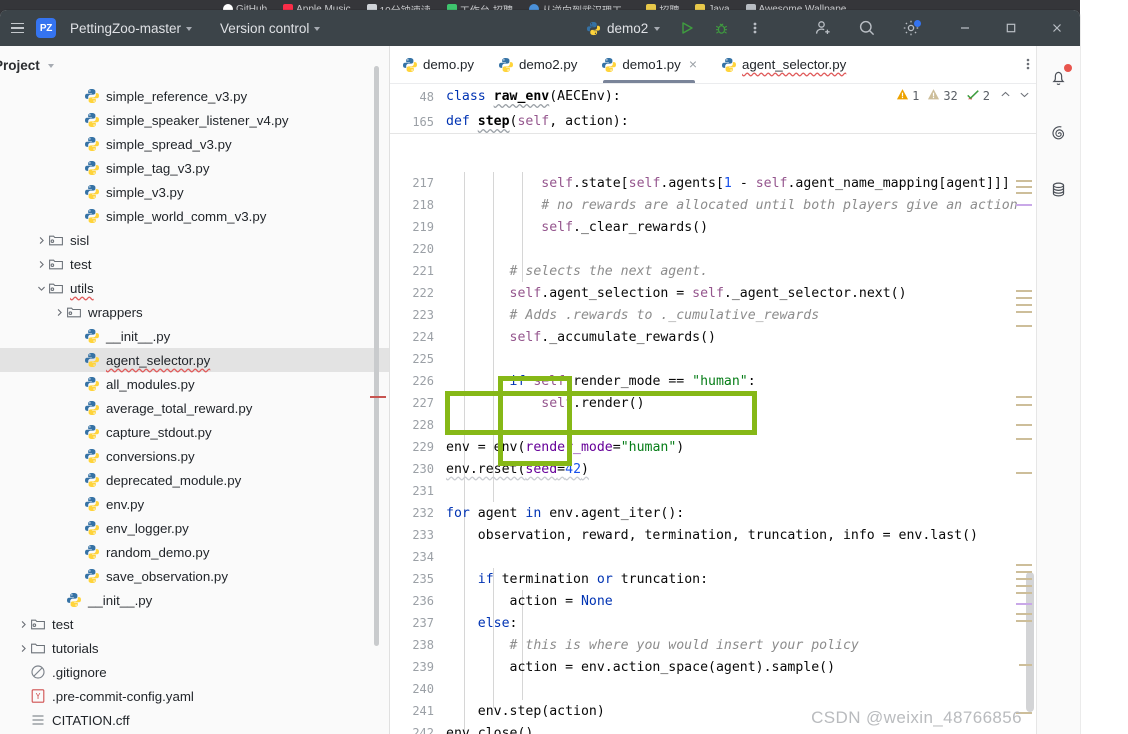 The width and height of the screenshot is (1128, 734). Describe the element at coordinates (194, 456) in the screenshot. I see `tree-item-conversions-py: conversions.py` at that location.